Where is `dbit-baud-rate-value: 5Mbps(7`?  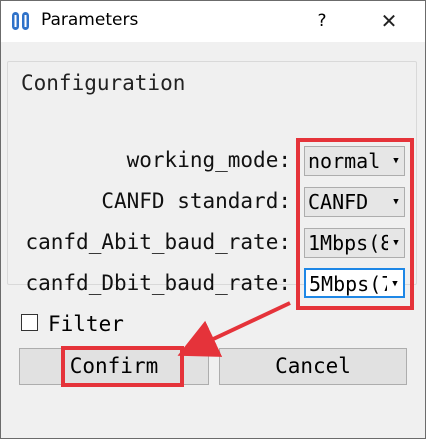
dbit-baud-rate-value: 5Mbps(7 is located at coordinates (351, 284).